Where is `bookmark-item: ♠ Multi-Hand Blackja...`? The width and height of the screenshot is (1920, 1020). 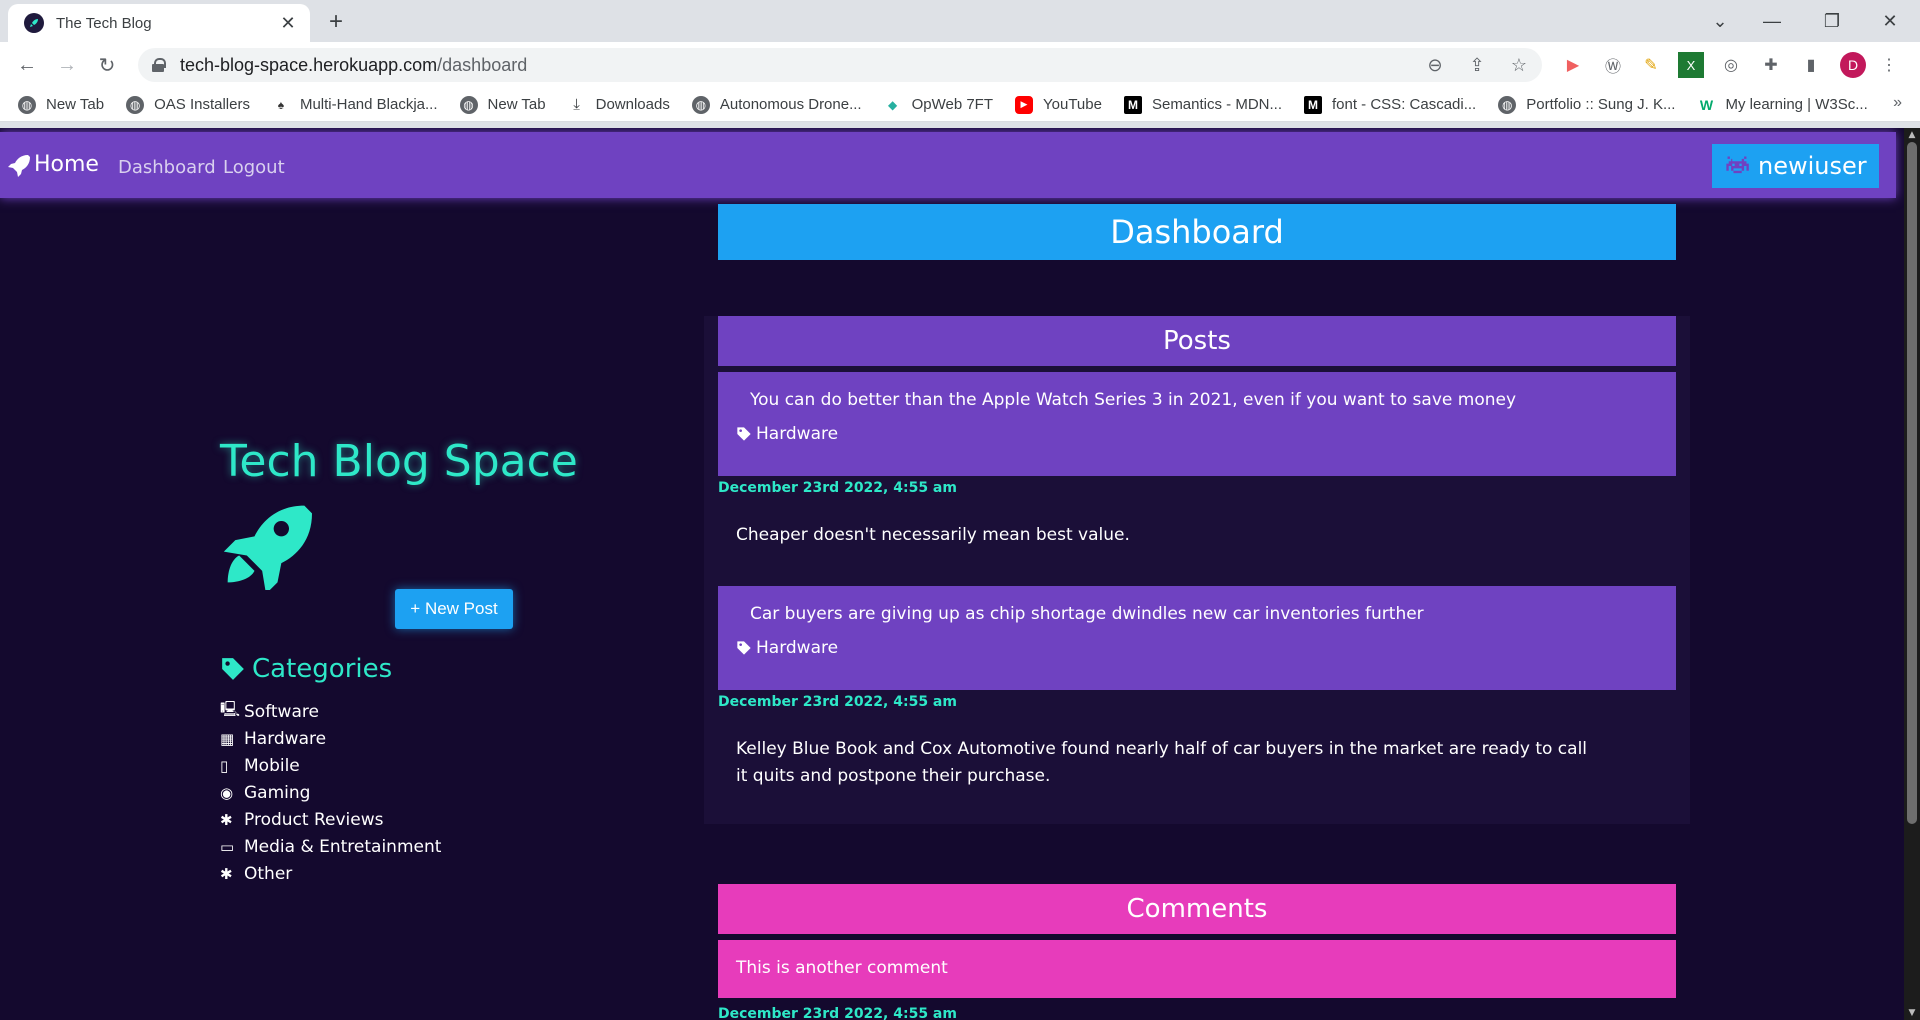 bookmark-item: ♠ Multi-Hand Blackja... is located at coordinates (355, 105).